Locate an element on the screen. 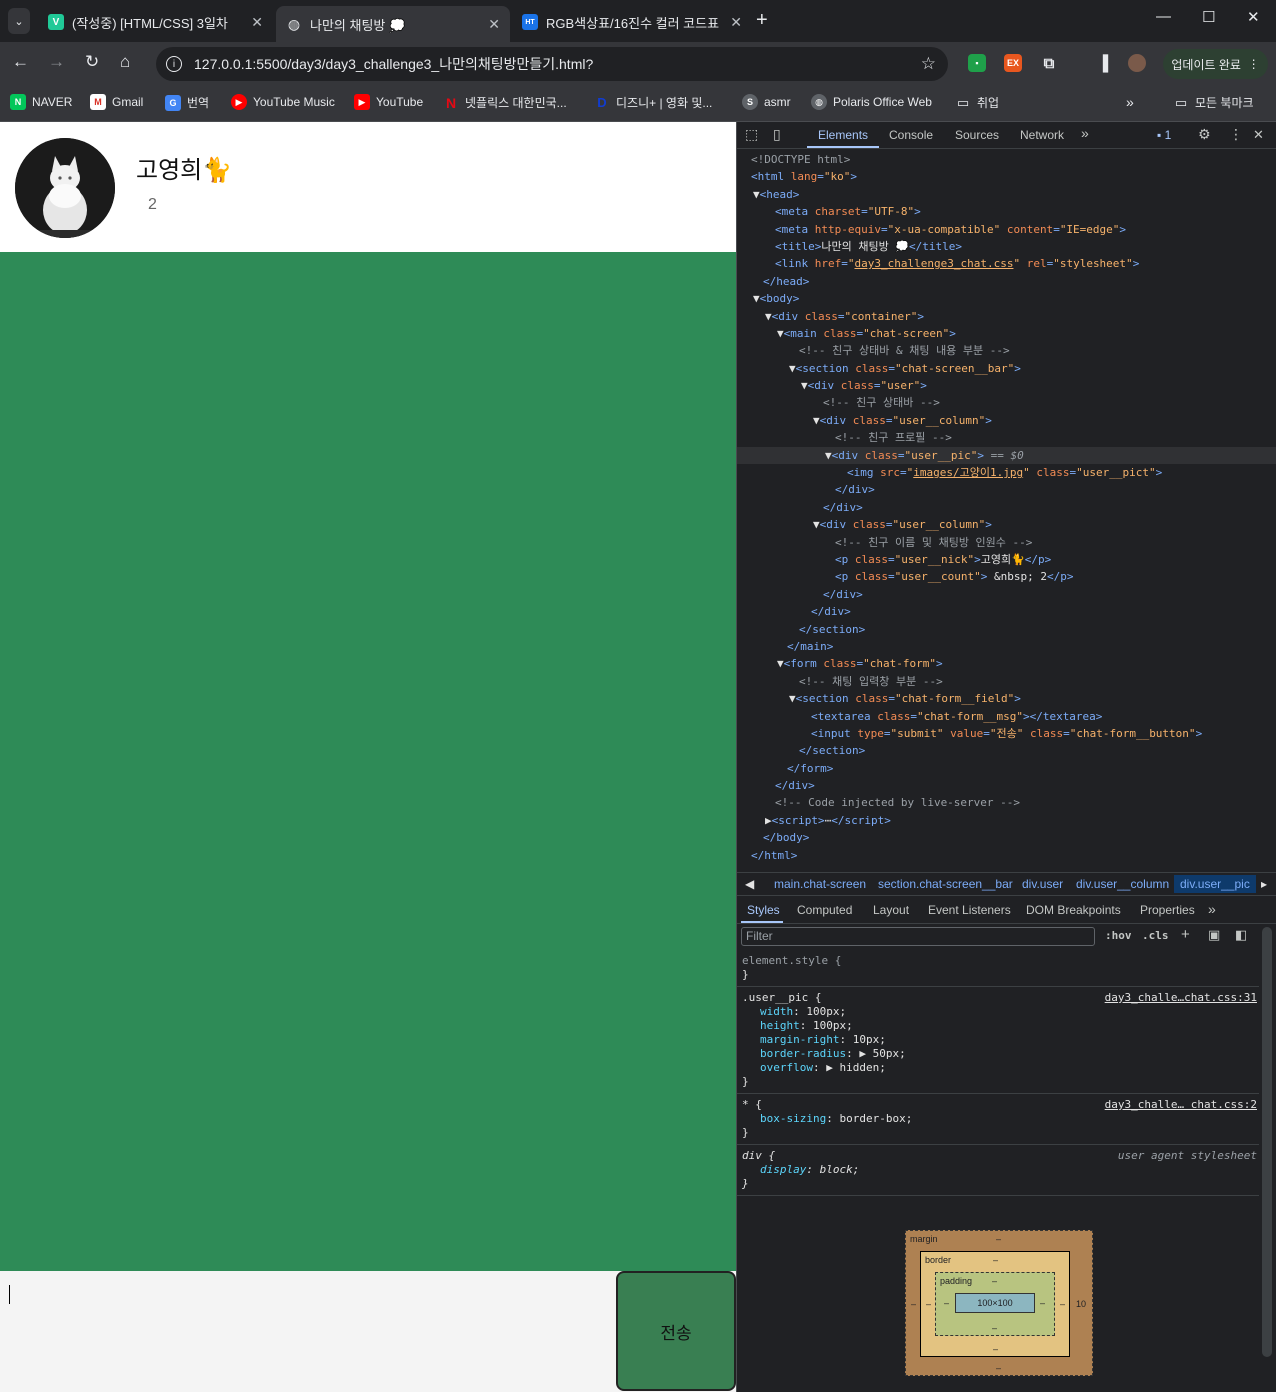  breadcrumb-scroll-left-icon: ◀ is located at coordinates (749, 884).